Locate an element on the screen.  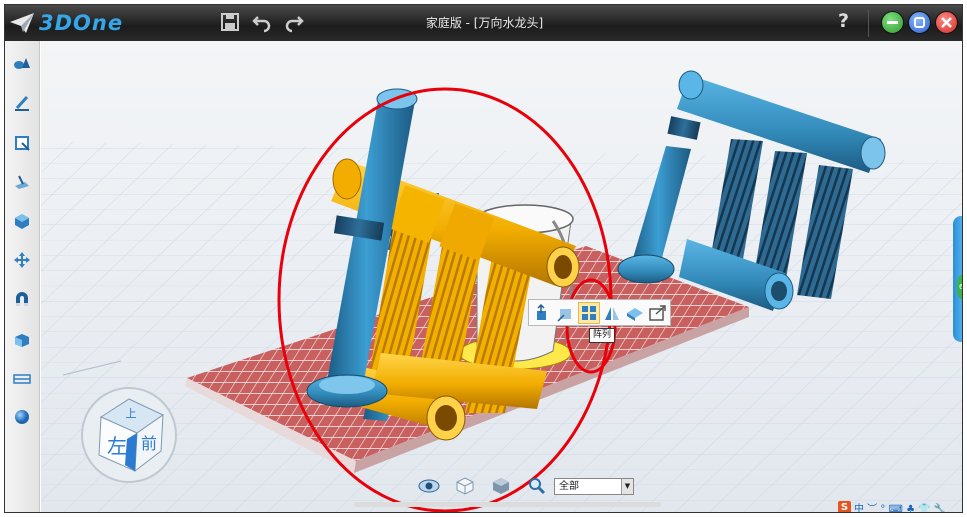
ime-toolbar: S 中 ︶ ° ⌨ ♣ 👕 🔧 is located at coordinates (900, 506).